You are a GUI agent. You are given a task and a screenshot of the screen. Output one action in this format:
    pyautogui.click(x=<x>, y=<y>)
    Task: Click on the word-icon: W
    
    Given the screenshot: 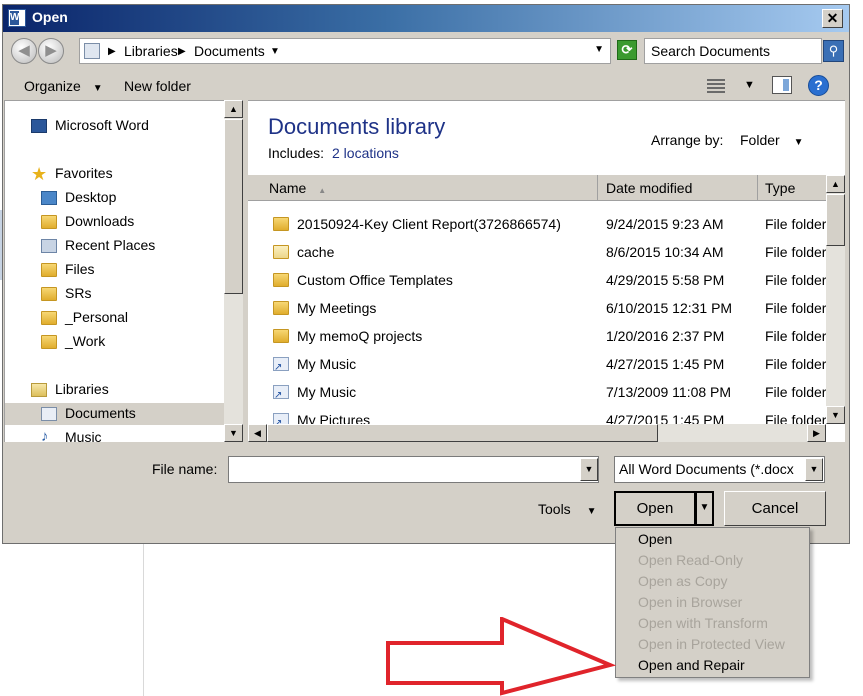 What is the action you would take?
    pyautogui.click(x=17, y=18)
    